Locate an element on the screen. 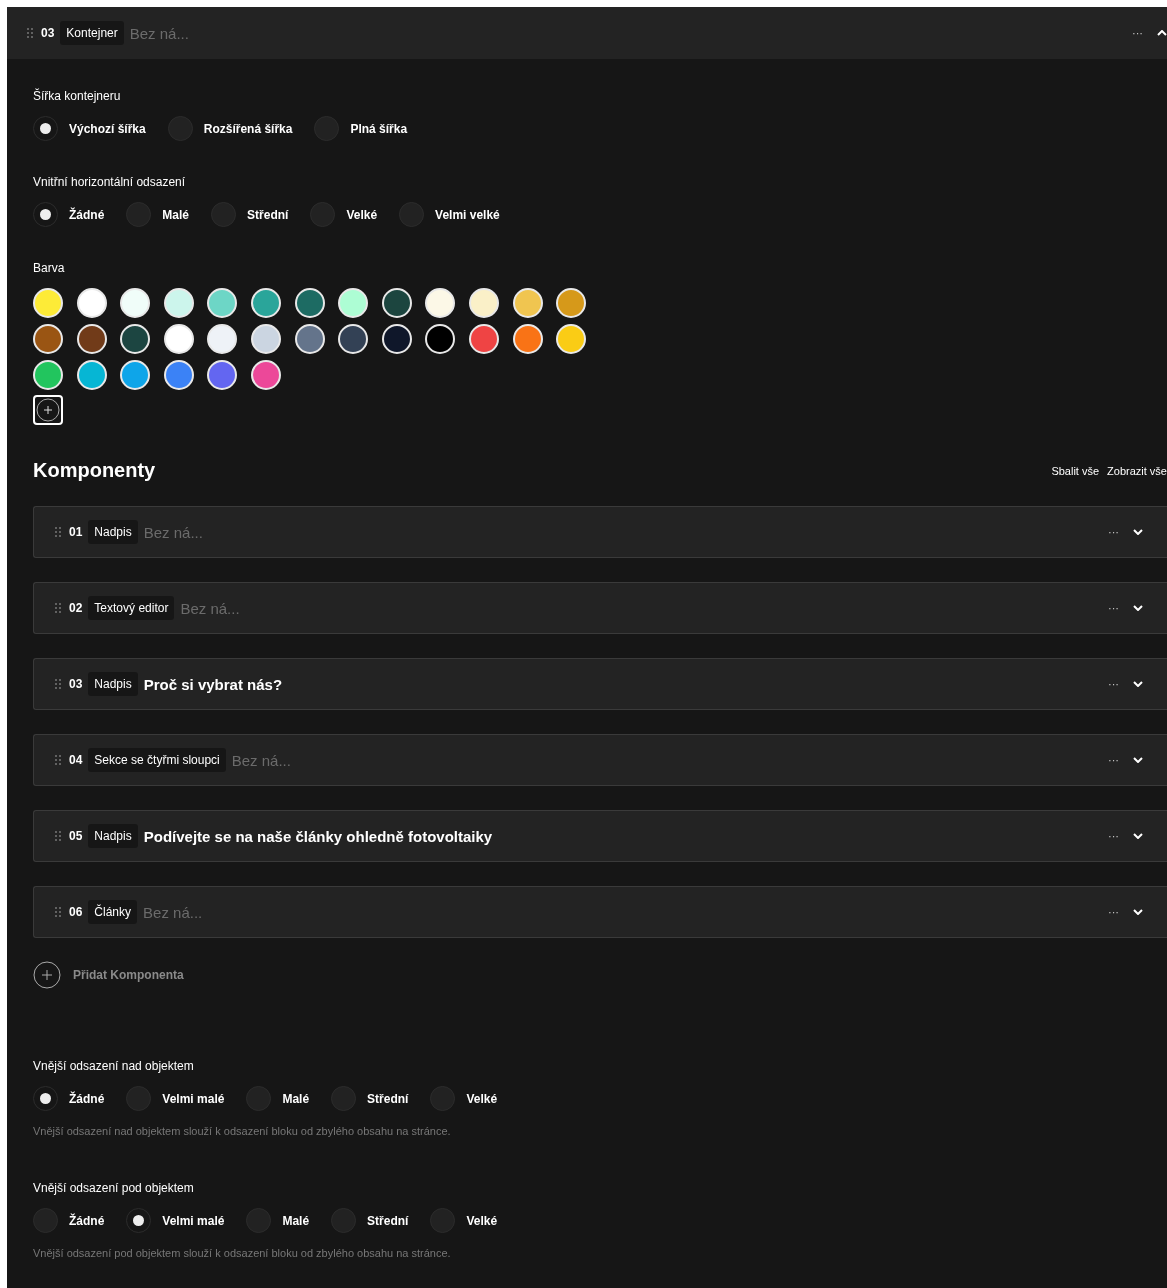 This screenshot has width=1167, height=1288. component-card: 01 Nadpis Bez ná... ··· is located at coordinates (600, 532).